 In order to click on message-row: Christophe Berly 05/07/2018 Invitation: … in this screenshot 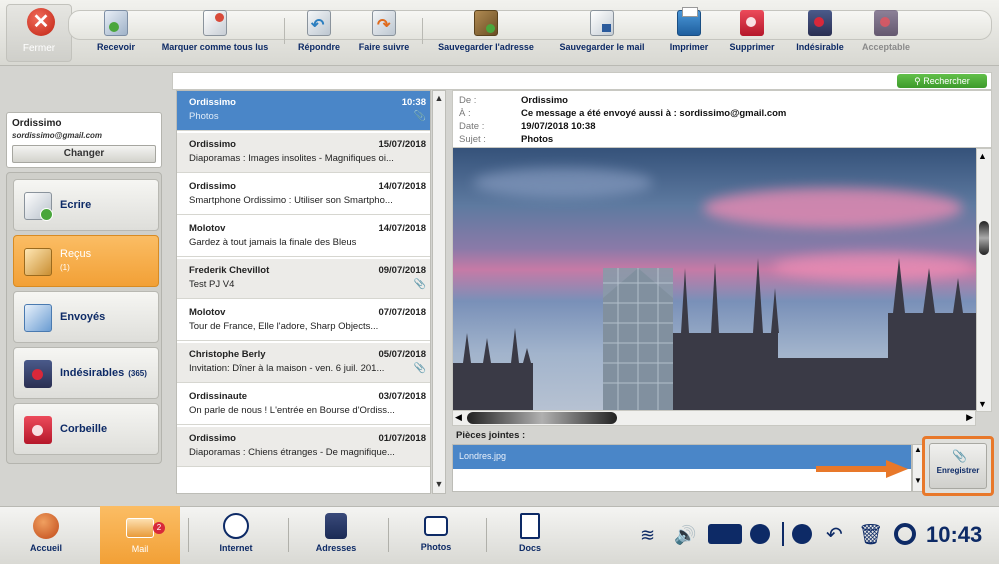, I will do `click(303, 363)`.